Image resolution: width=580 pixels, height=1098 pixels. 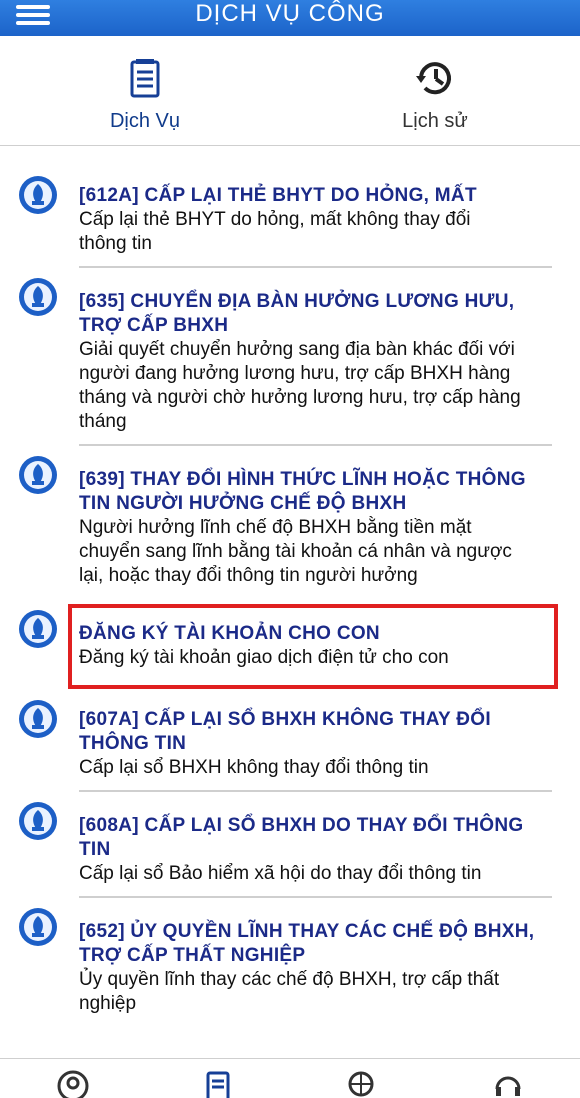 What do you see at coordinates (360, 1084) in the screenshot?
I see `search-globe-icon` at bounding box center [360, 1084].